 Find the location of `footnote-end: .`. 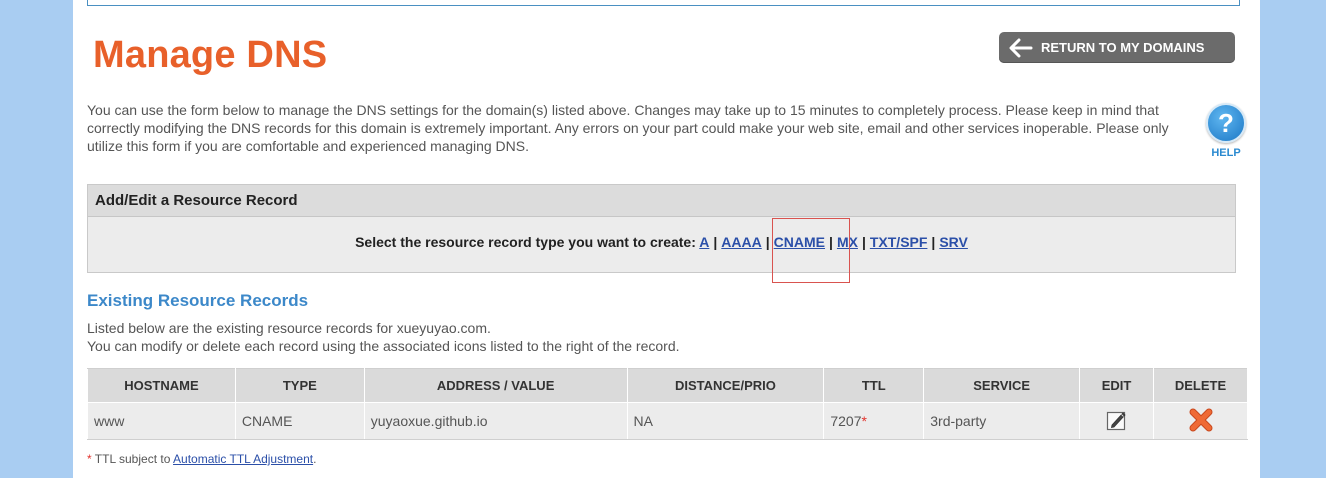

footnote-end: . is located at coordinates (315, 459).